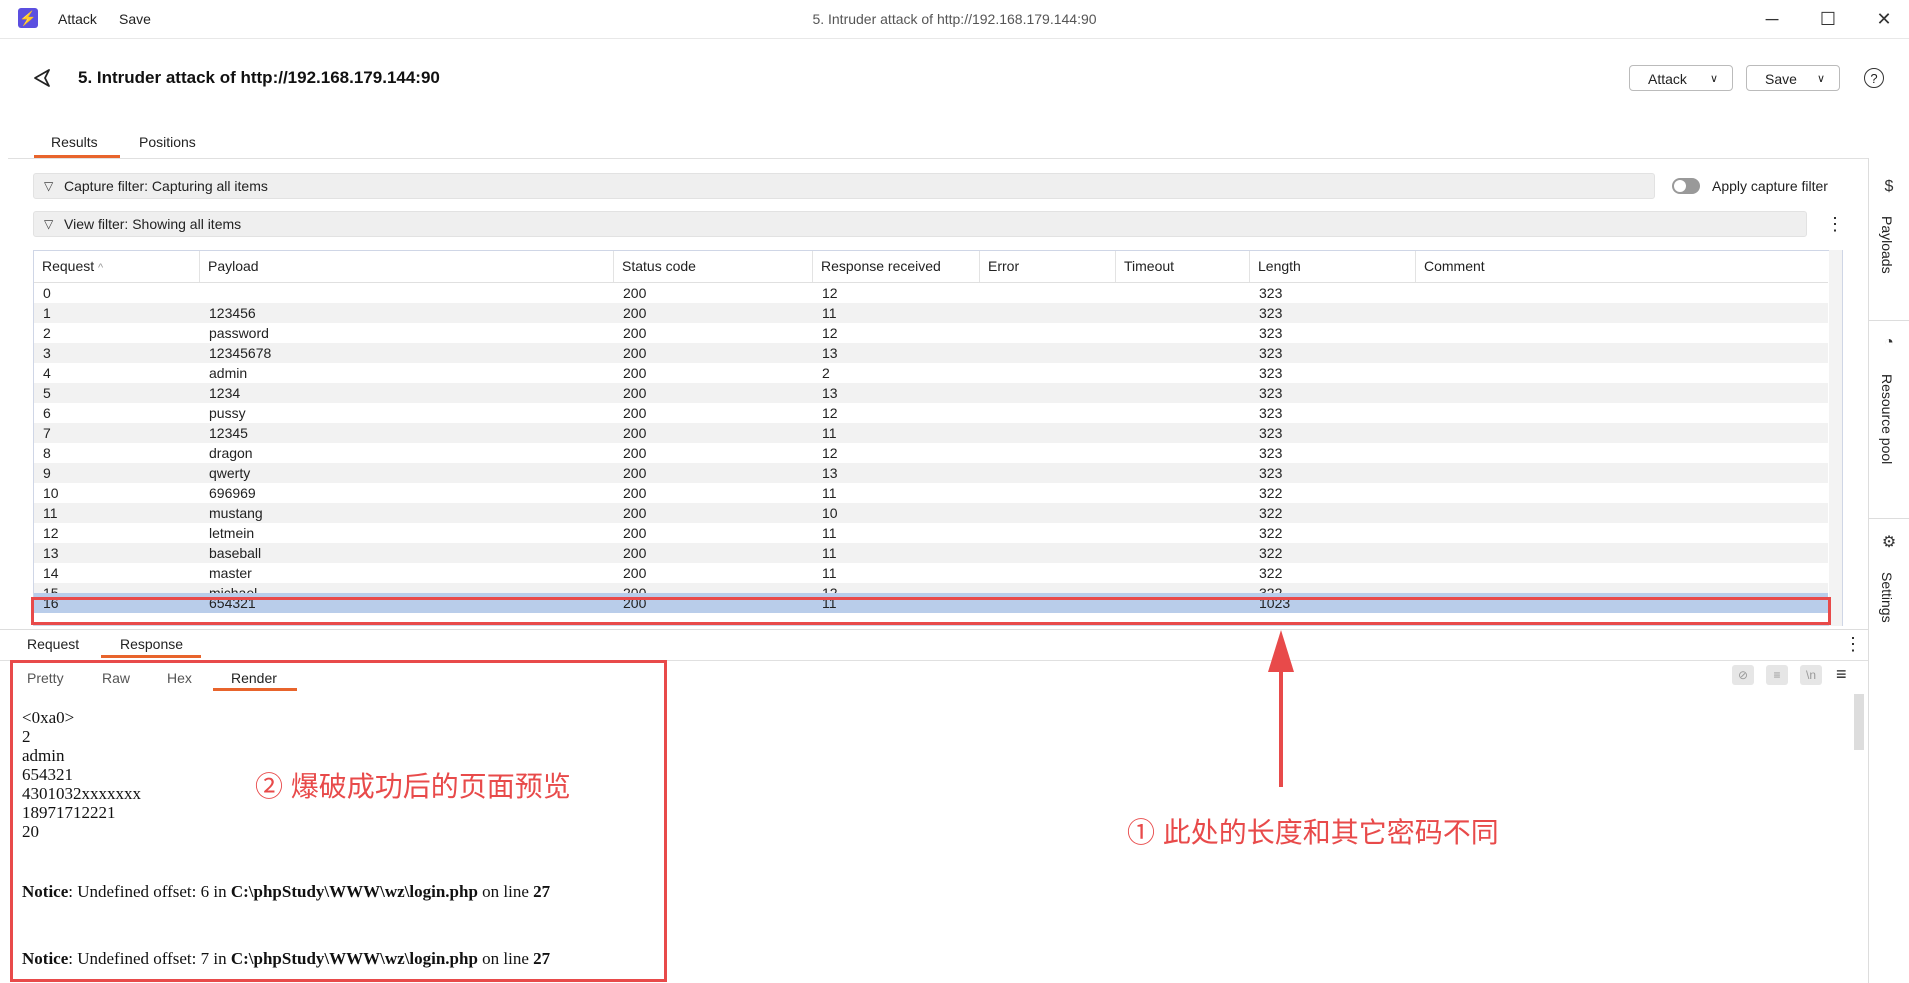  What do you see at coordinates (931, 333) in the screenshot?
I see `table-row: 2 password 200 12 323` at bounding box center [931, 333].